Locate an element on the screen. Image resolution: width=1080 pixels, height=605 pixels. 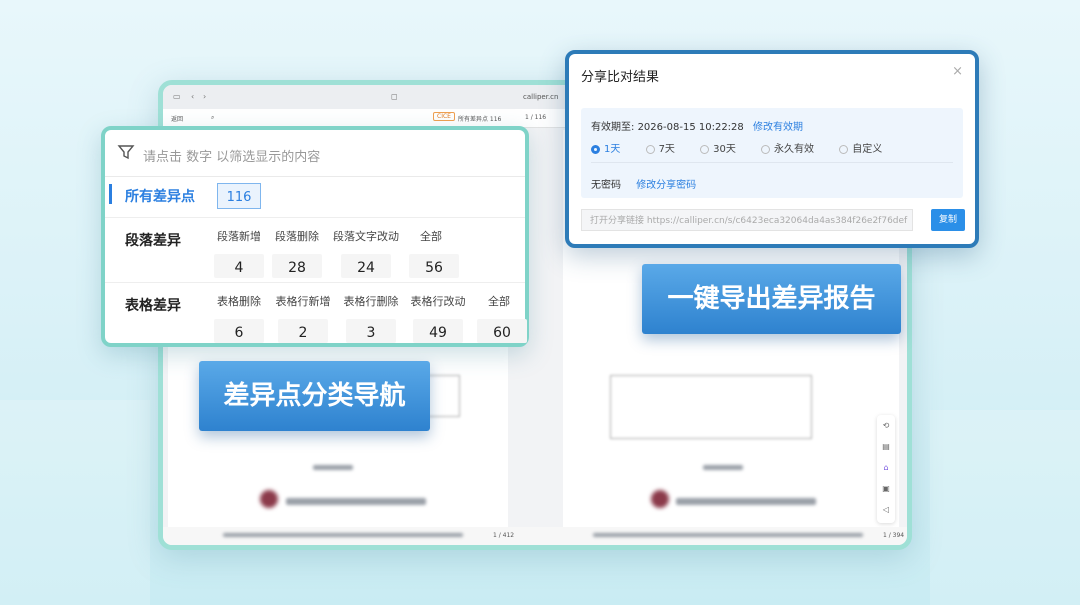
option-custom: 自定义 is located at coordinates (860, 147).